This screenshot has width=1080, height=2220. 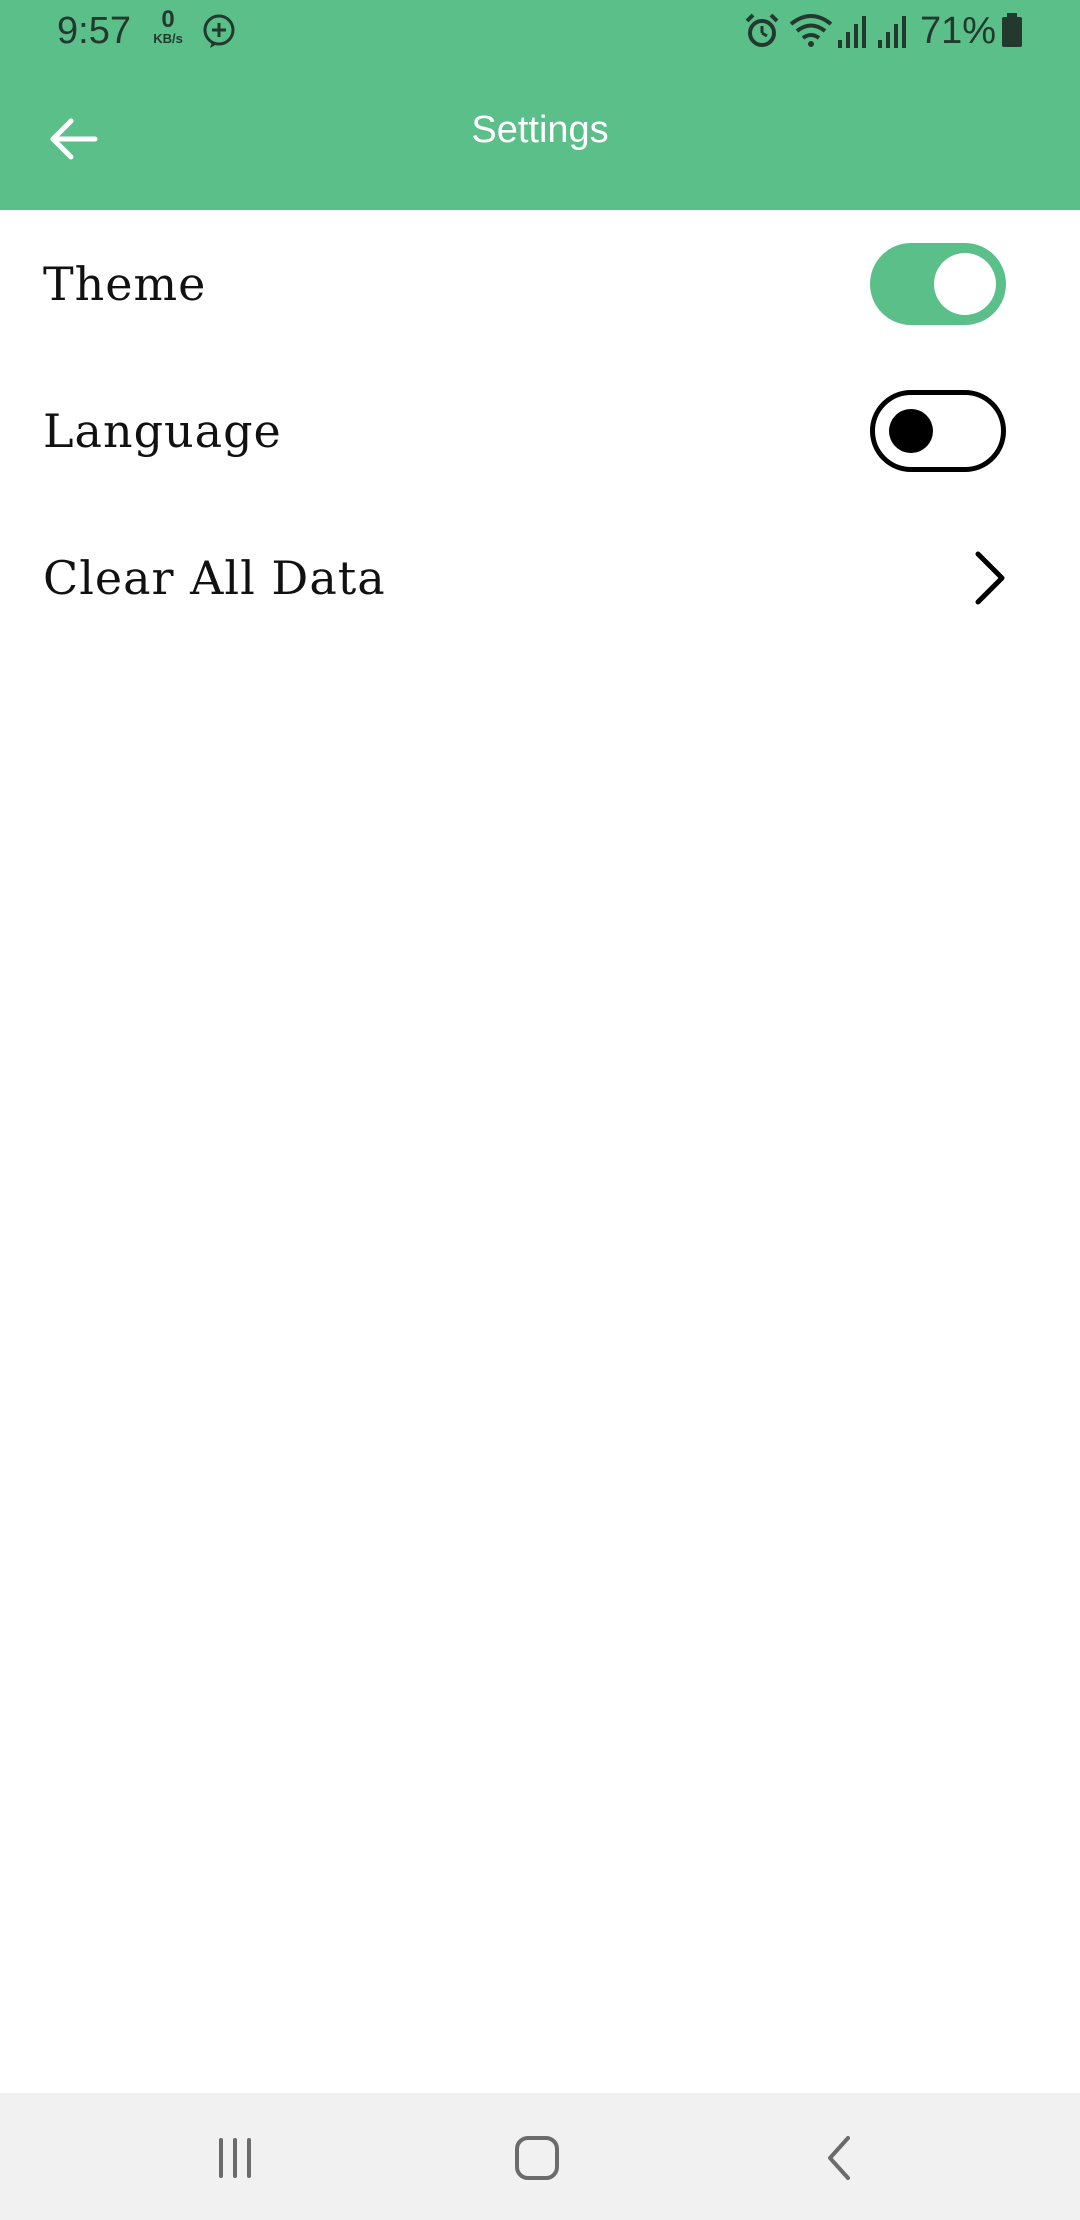 What do you see at coordinates (540, 283) in the screenshot?
I see `setting-row-theme: Theme` at bounding box center [540, 283].